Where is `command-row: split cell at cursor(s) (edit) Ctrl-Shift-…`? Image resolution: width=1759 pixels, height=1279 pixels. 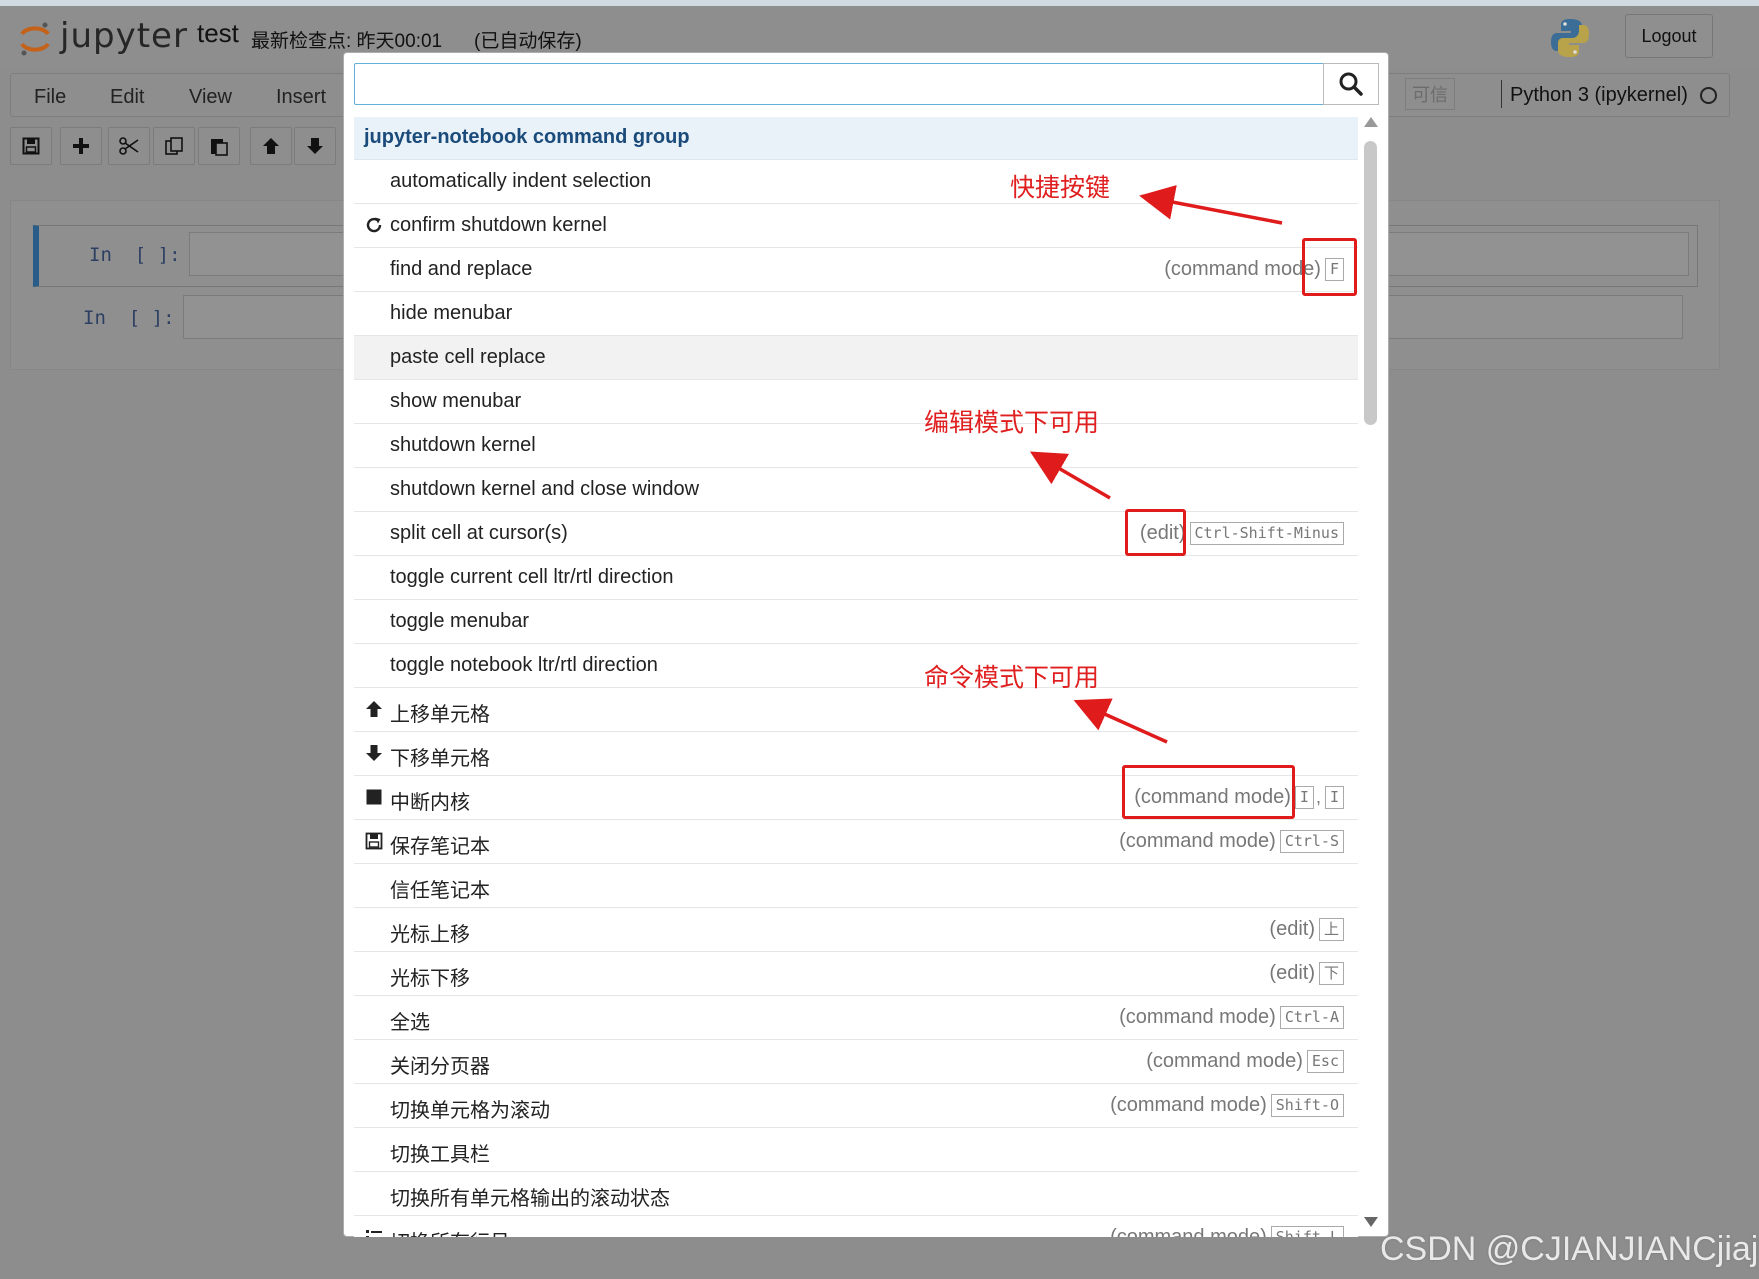
command-row: split cell at cursor(s) (edit) Ctrl-Shift-… is located at coordinates (856, 534).